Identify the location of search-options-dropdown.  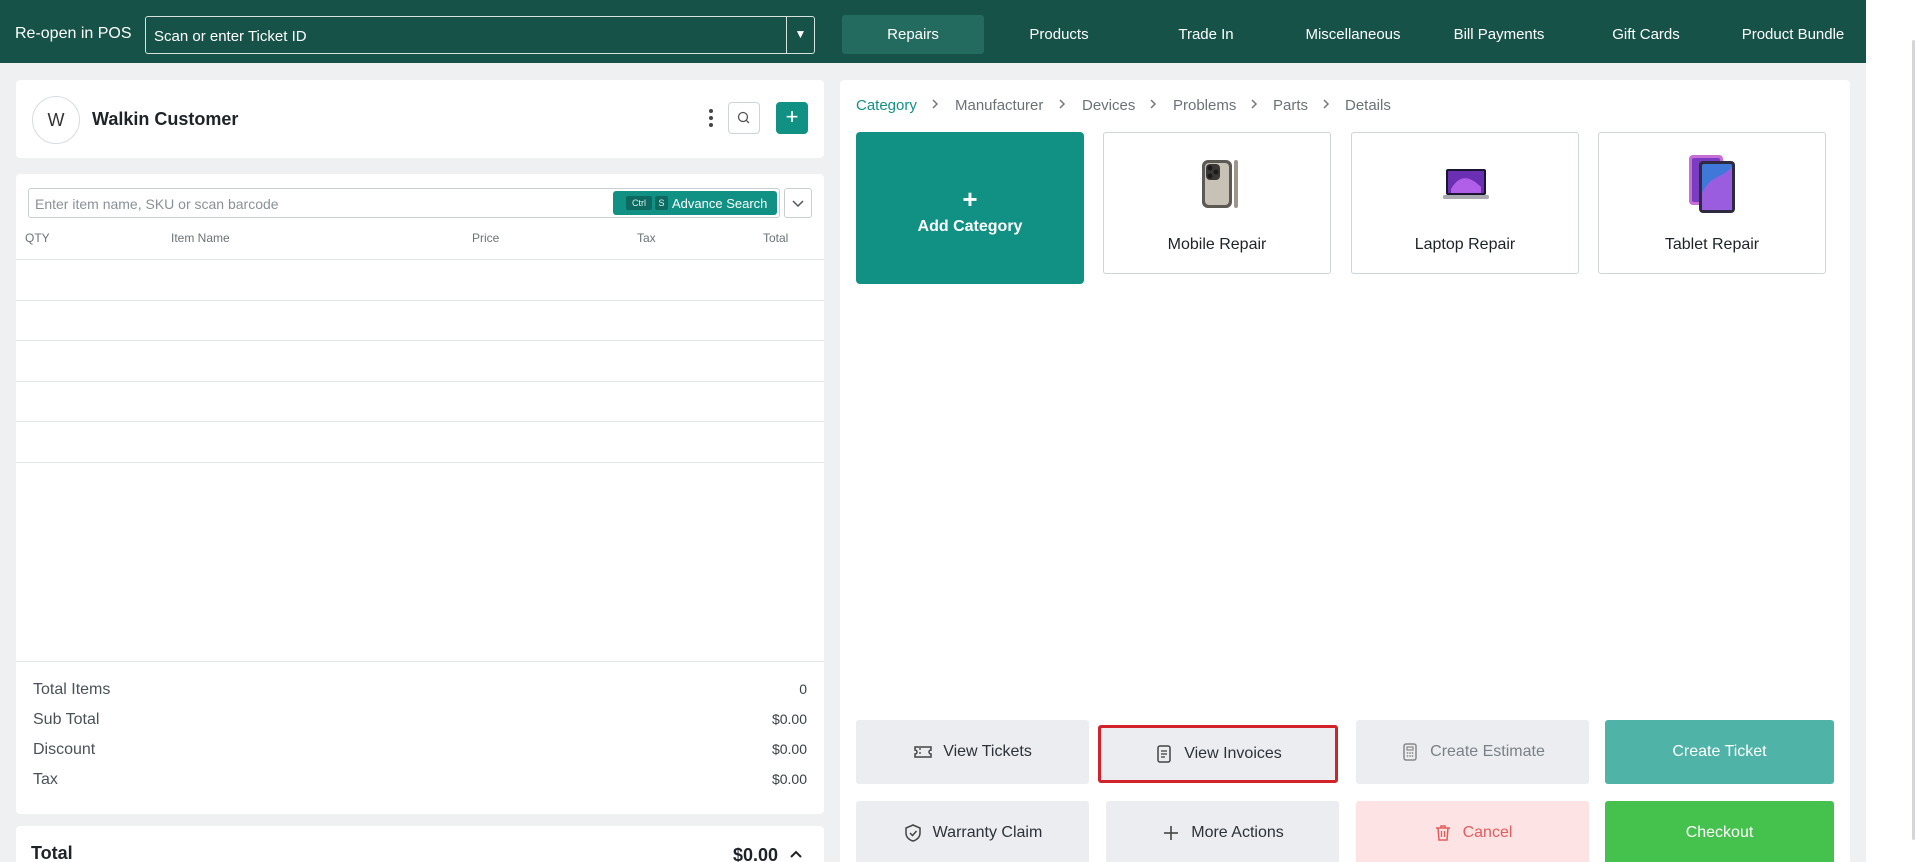
(798, 203).